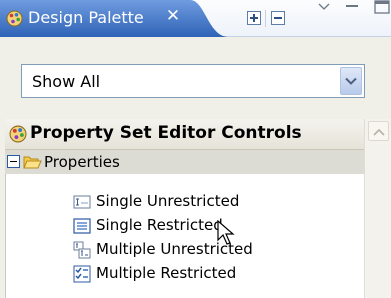 Image resolution: width=391 pixels, height=298 pixels. Describe the element at coordinates (32, 162) in the screenshot. I see `folder-open-icon` at that location.